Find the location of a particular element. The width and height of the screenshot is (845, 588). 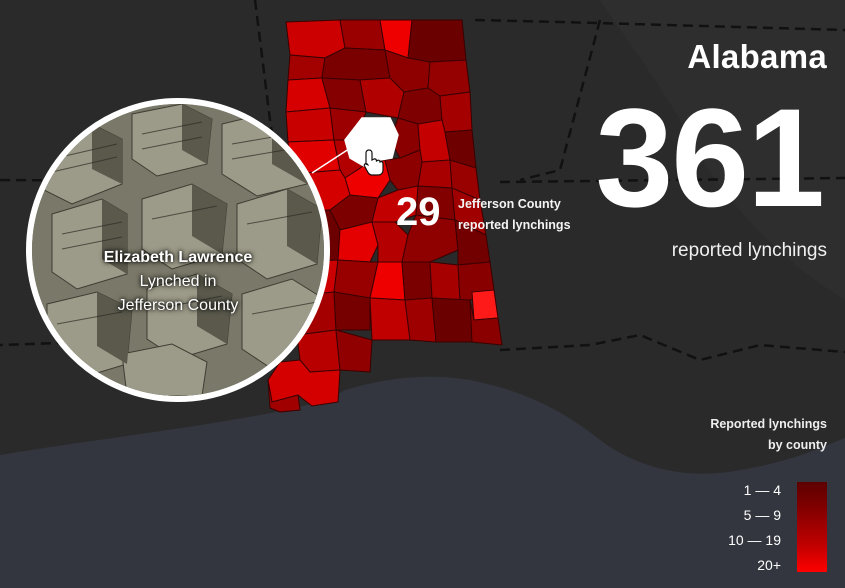

county-label: Jefferson County reported lynchings is located at coordinates (514, 215).